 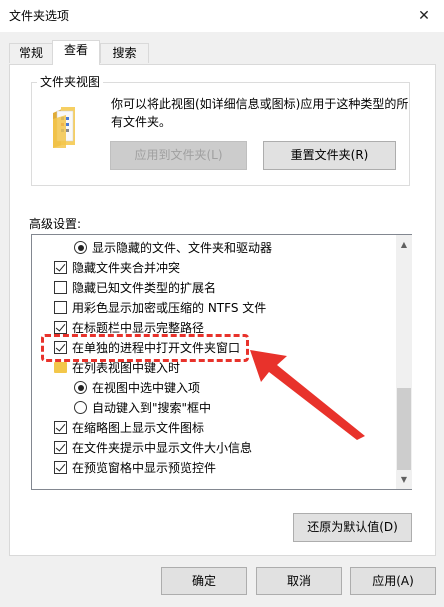 I want to click on scroll-thumb, so click(x=404, y=429).